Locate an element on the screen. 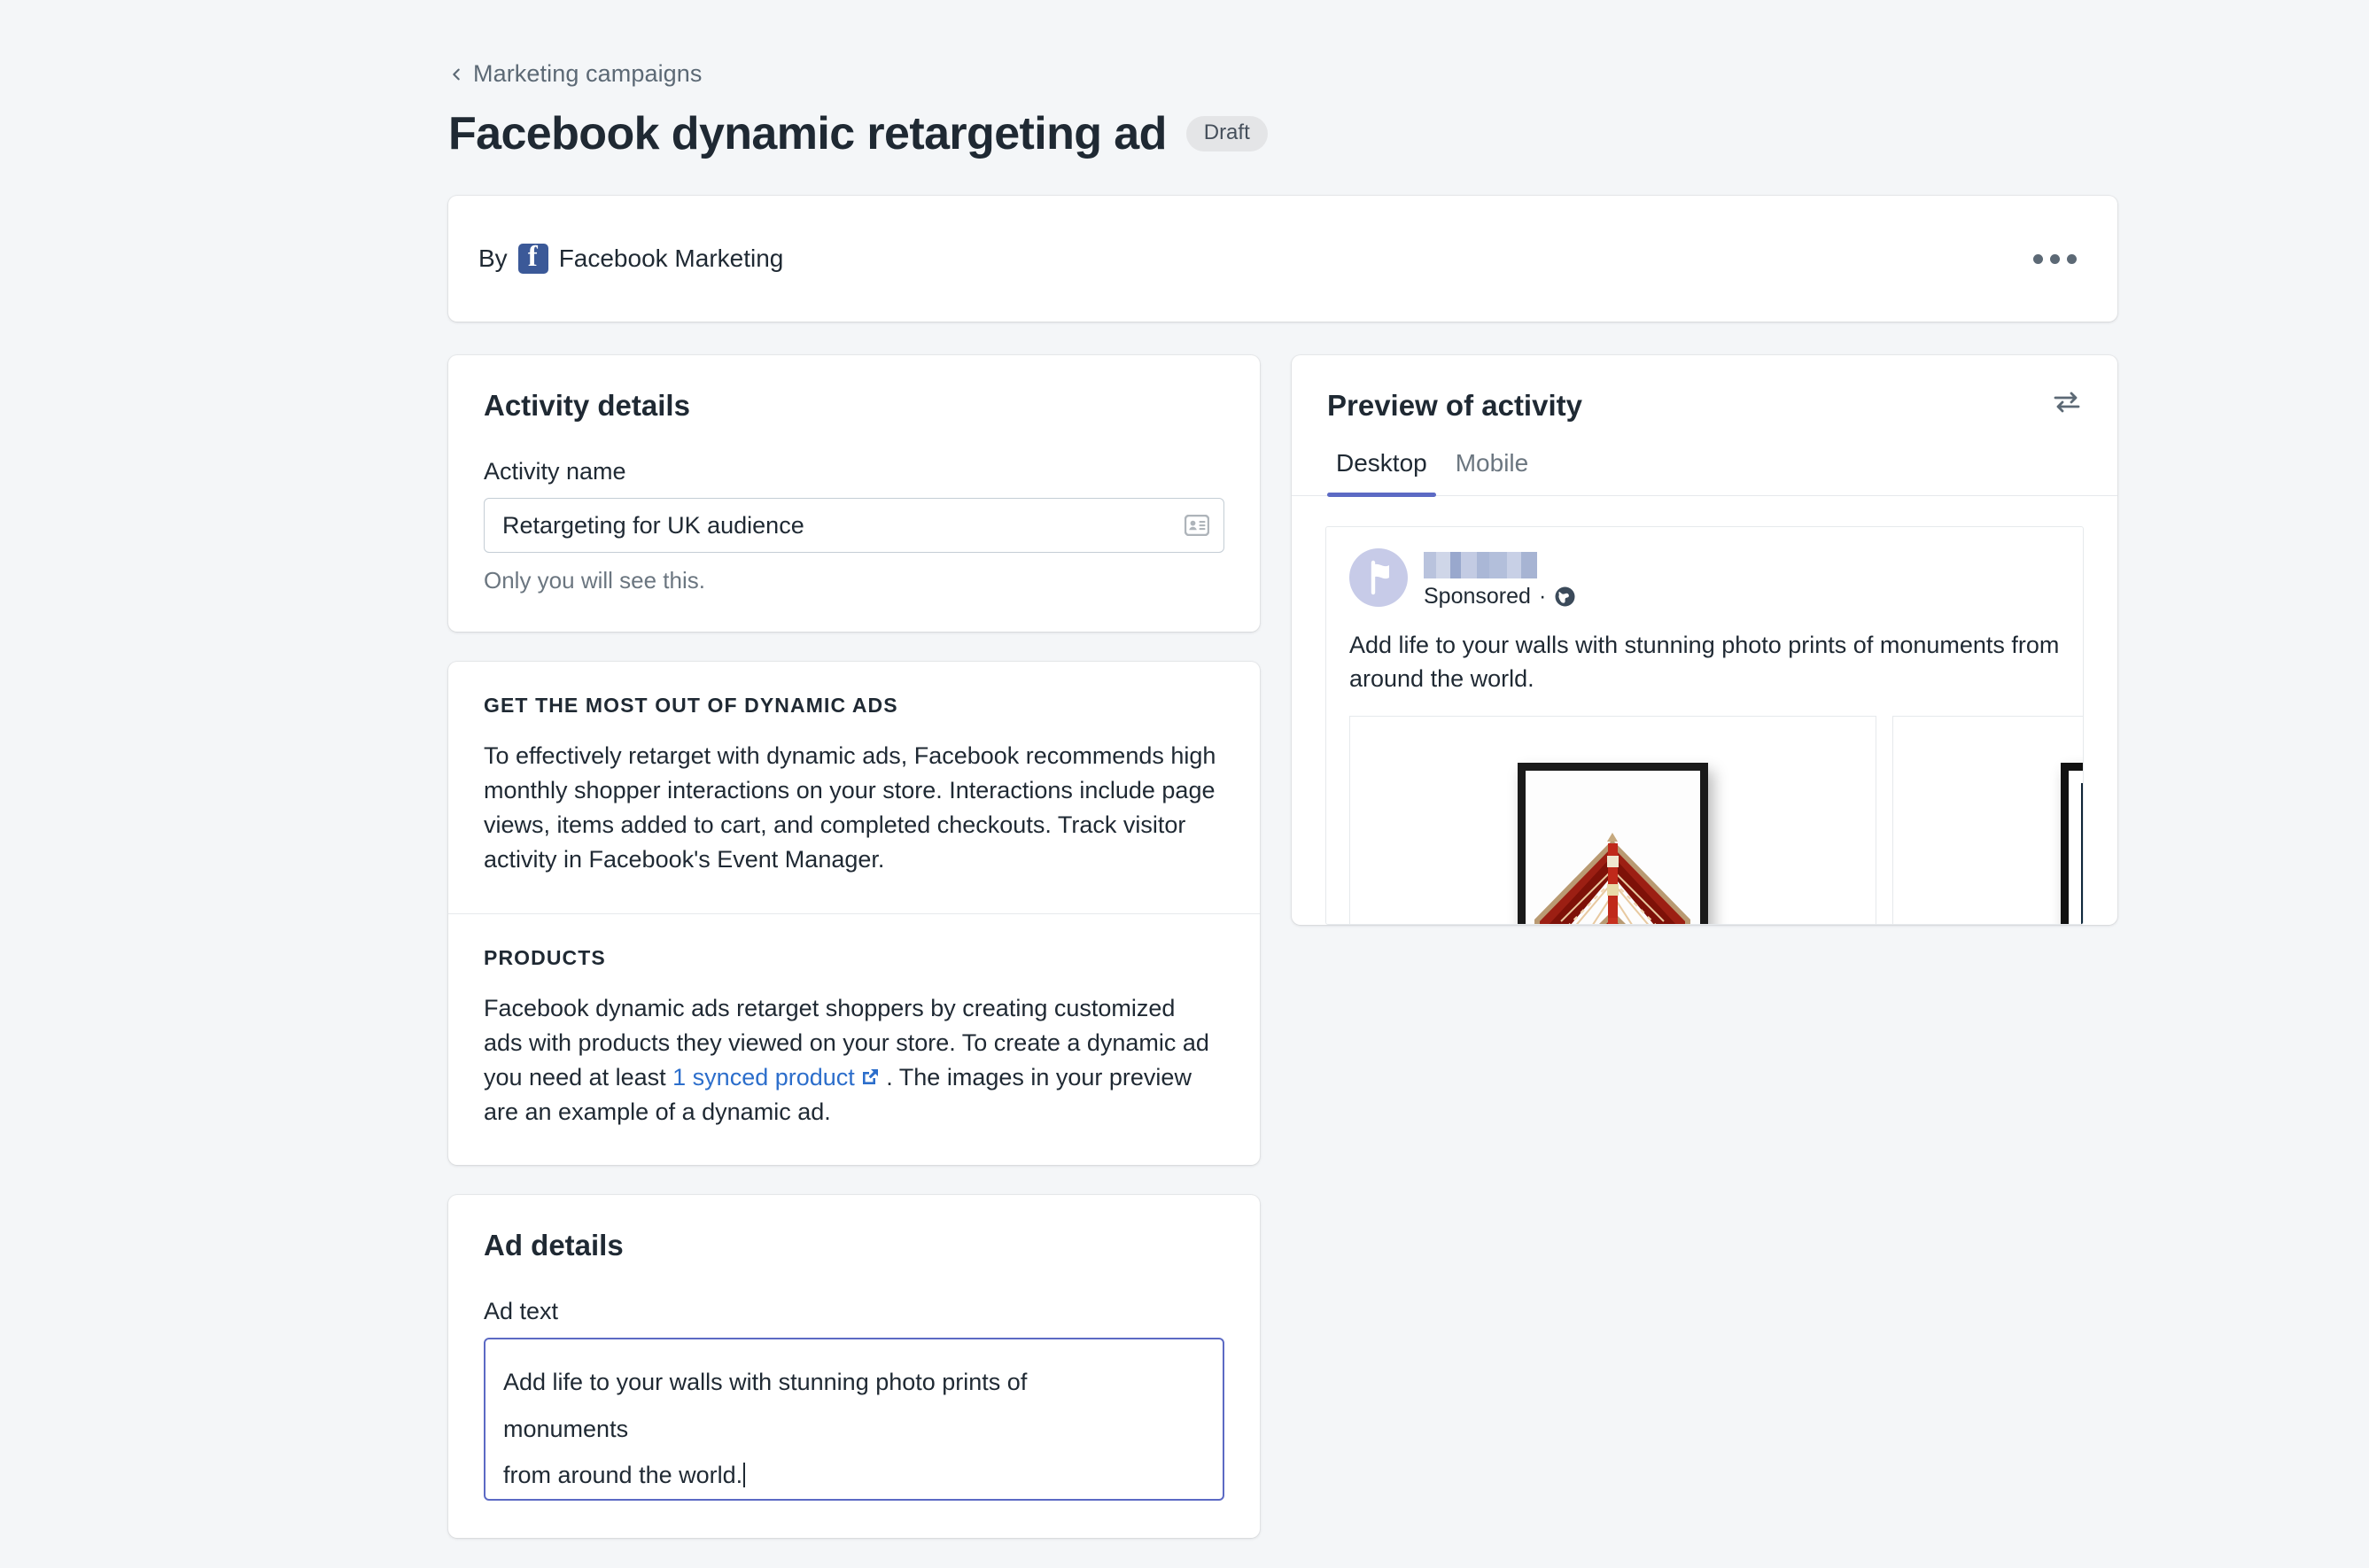 The image size is (2369, 1568). ad-text-line: from around the world. is located at coordinates (623, 1475).